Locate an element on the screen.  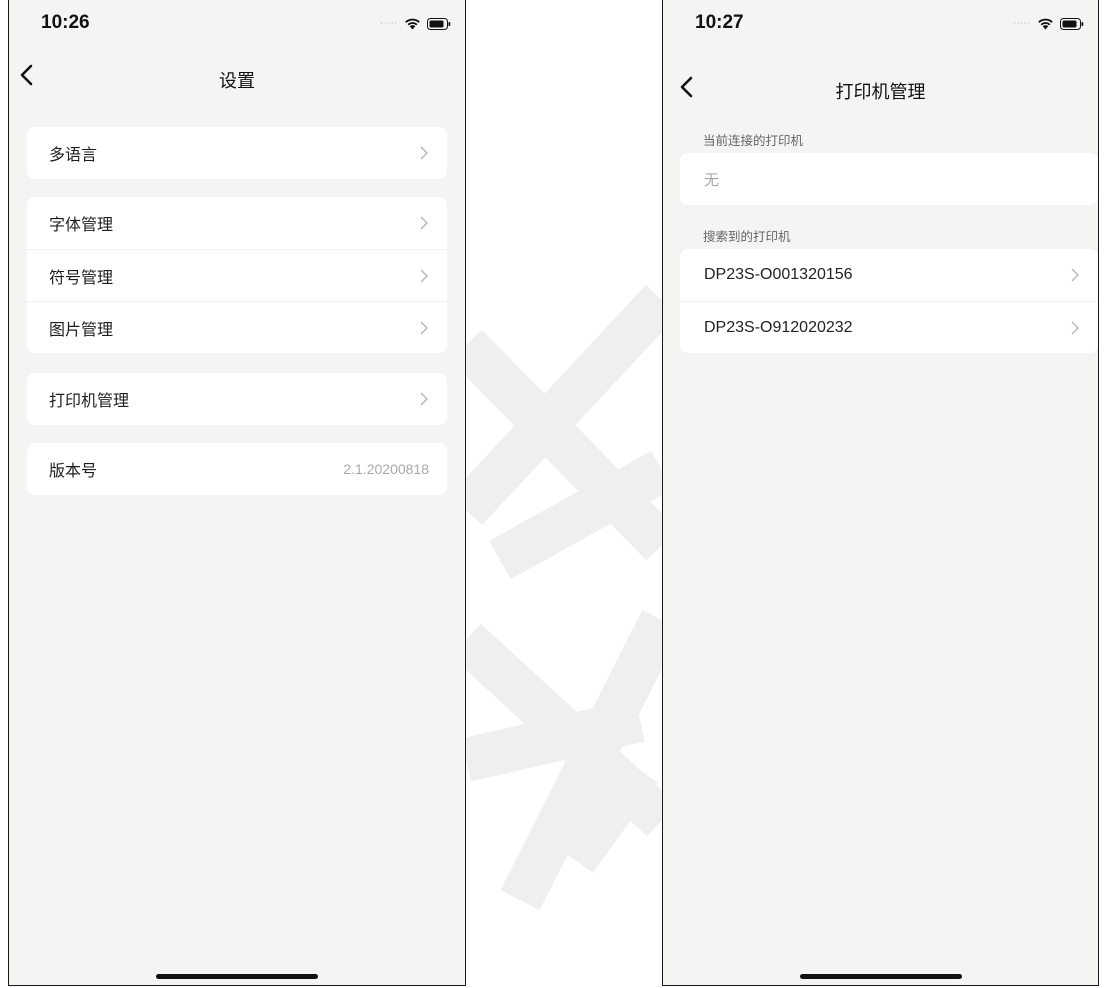
settings-item-printer-management: 打印机管理 is located at coordinates (237, 399).